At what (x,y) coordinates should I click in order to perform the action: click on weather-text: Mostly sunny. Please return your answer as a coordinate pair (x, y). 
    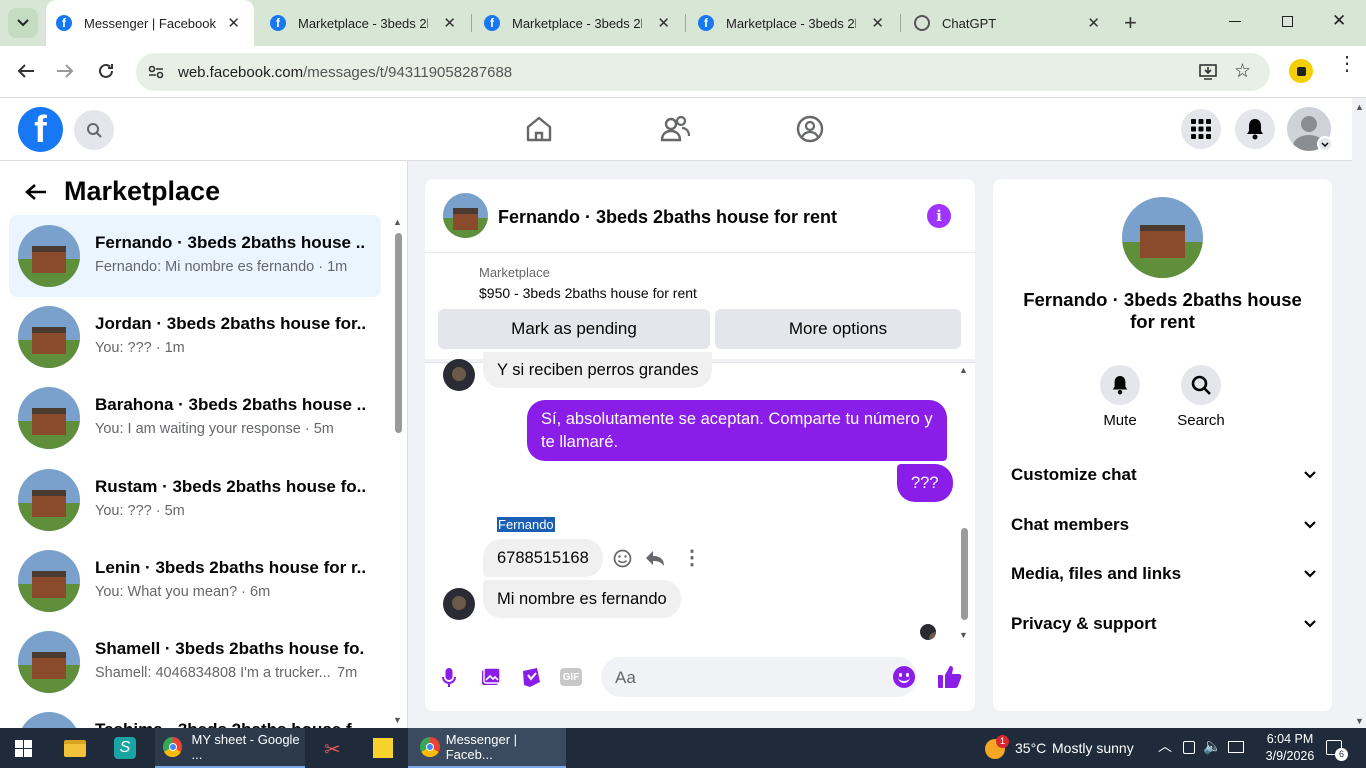
    Looking at the image, I should click on (1093, 748).